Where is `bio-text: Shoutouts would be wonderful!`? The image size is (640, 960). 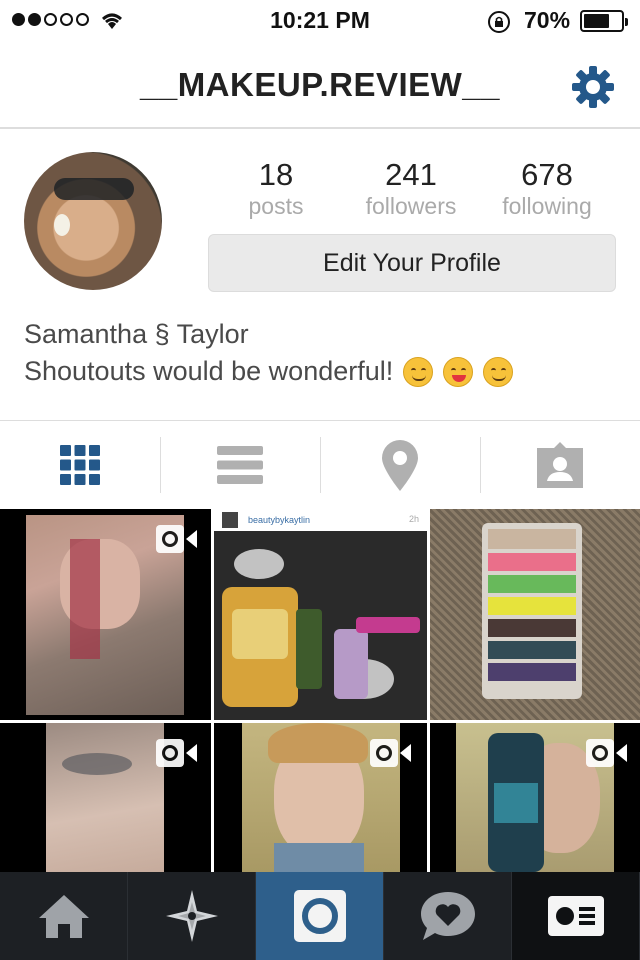
bio-text: Shoutouts would be wonderful! is located at coordinates (209, 371).